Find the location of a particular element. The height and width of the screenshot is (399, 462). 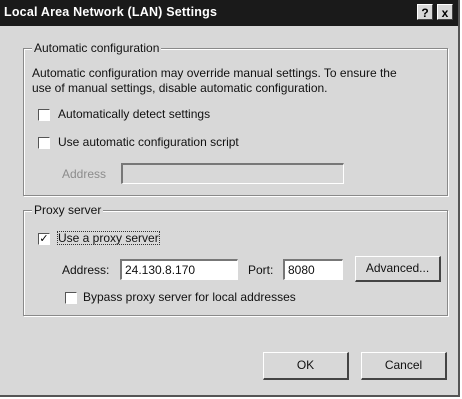

auto-config-script-checkbox is located at coordinates (44, 143).